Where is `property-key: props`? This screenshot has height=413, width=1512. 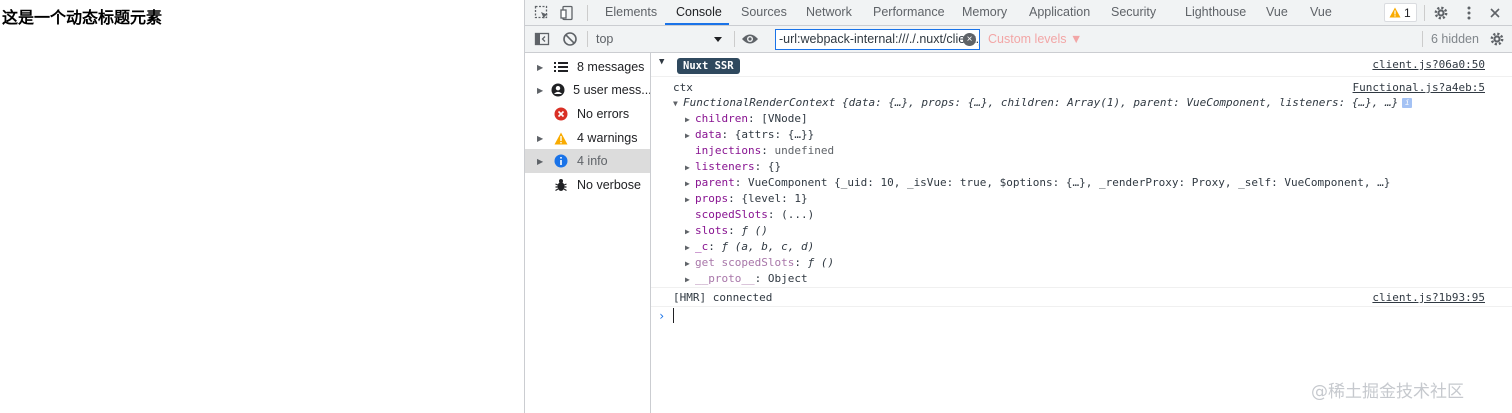 property-key: props is located at coordinates (712, 198).